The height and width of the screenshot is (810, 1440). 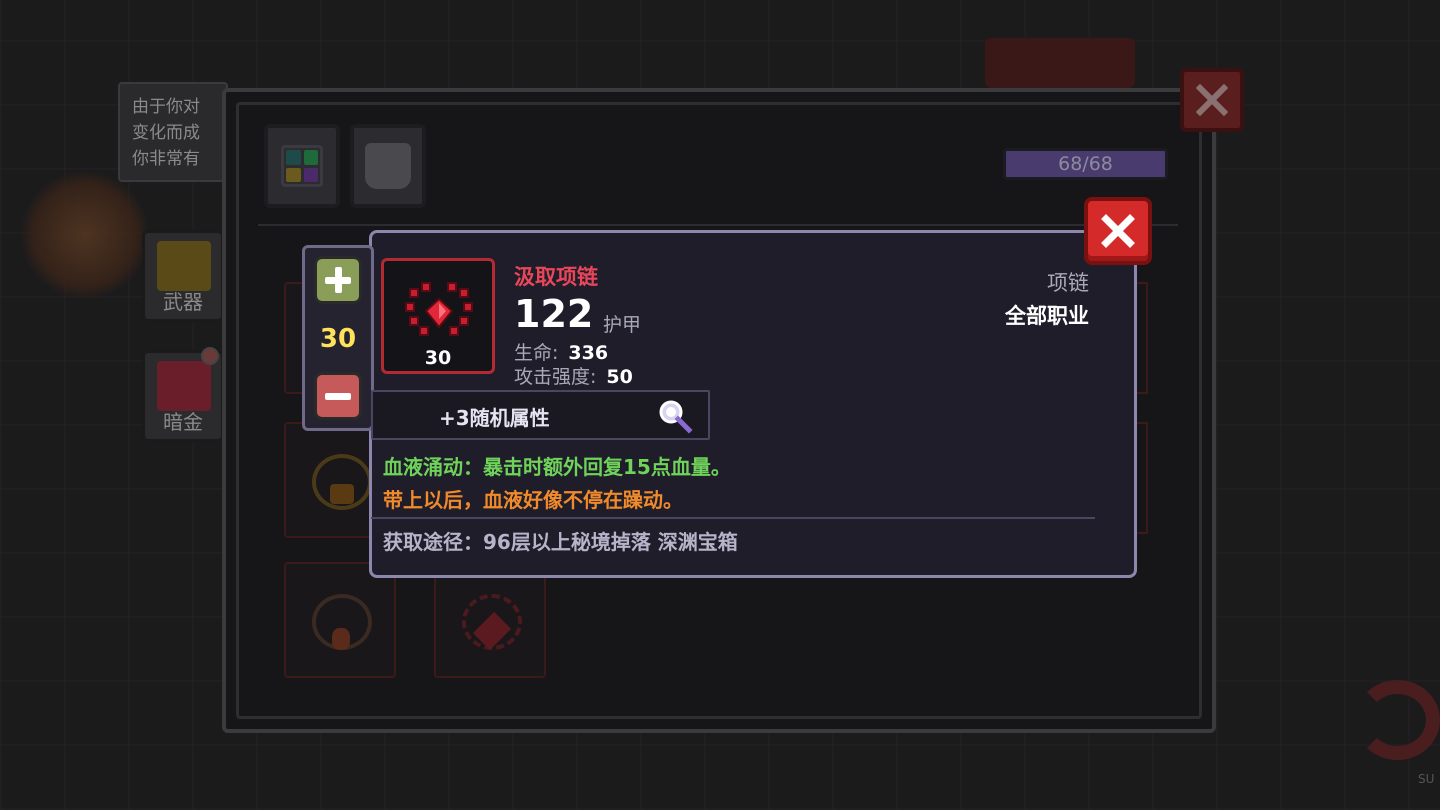 I want to click on side-tab-dark-gold: 暗金, so click(x=183, y=394).